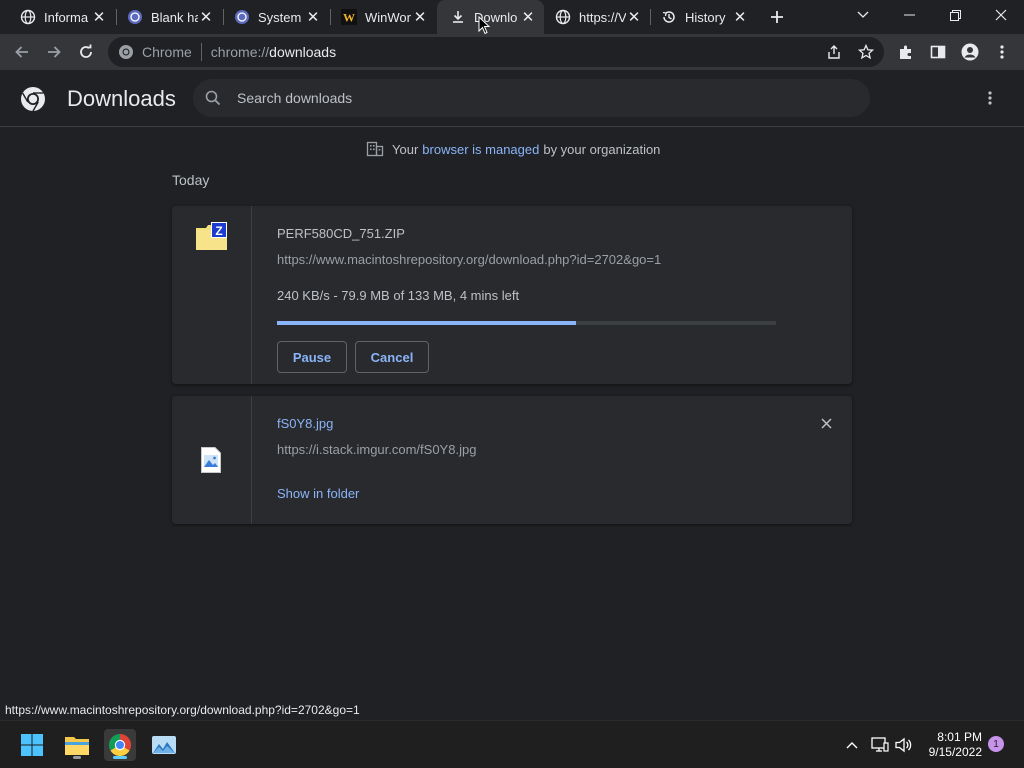  I want to click on url-scheme: chrome://, so click(240, 52).